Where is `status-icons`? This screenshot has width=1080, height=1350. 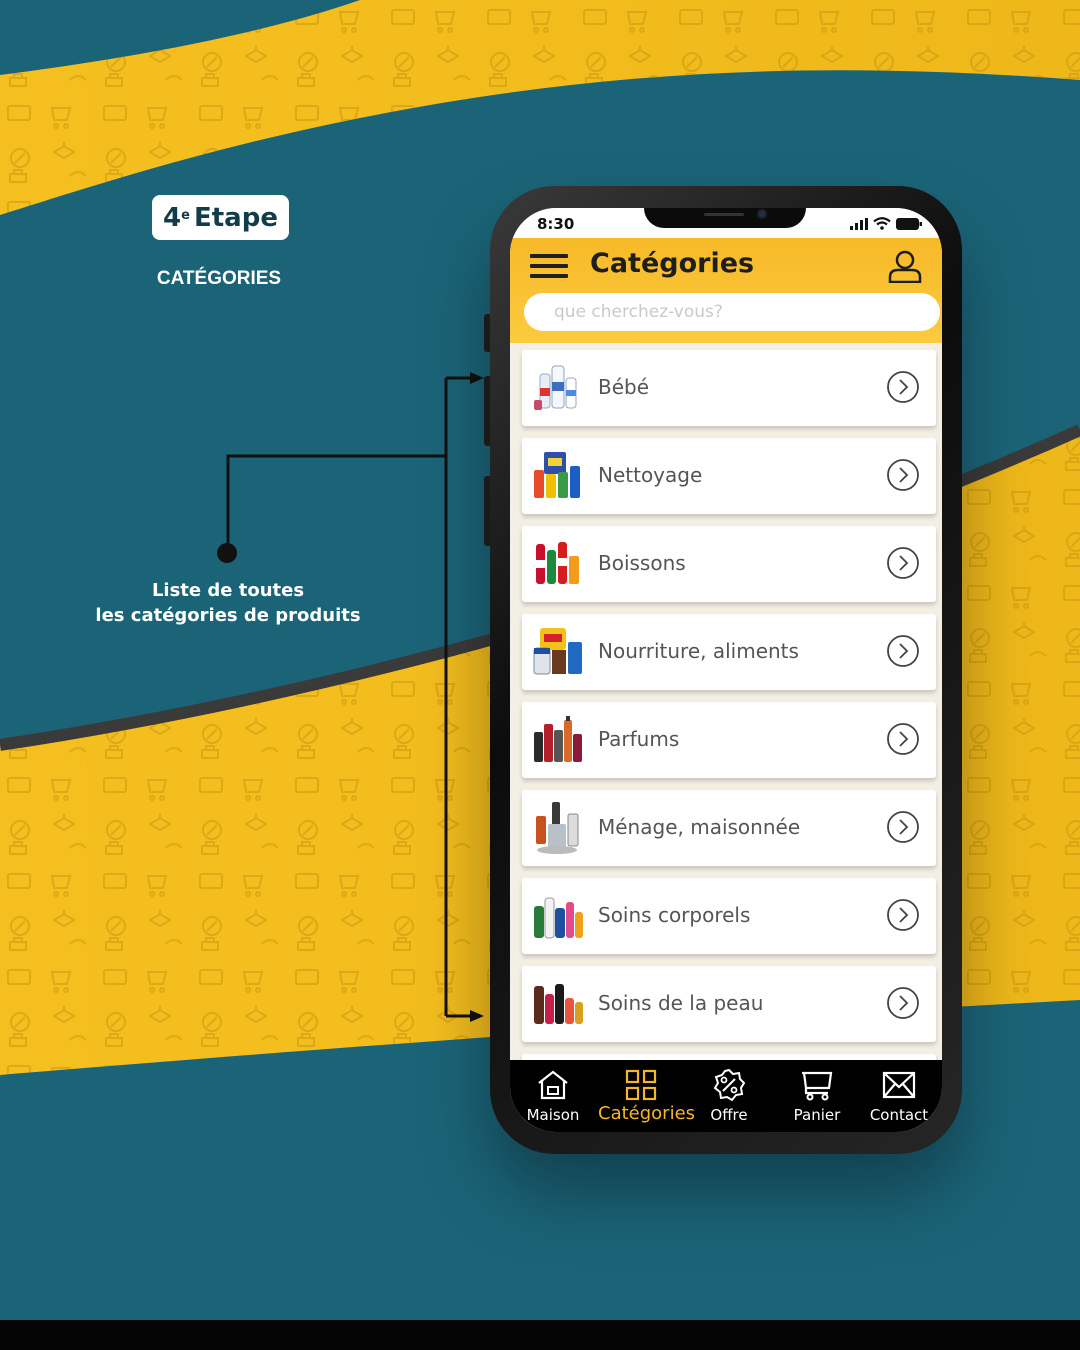
status-icons is located at coordinates (886, 223).